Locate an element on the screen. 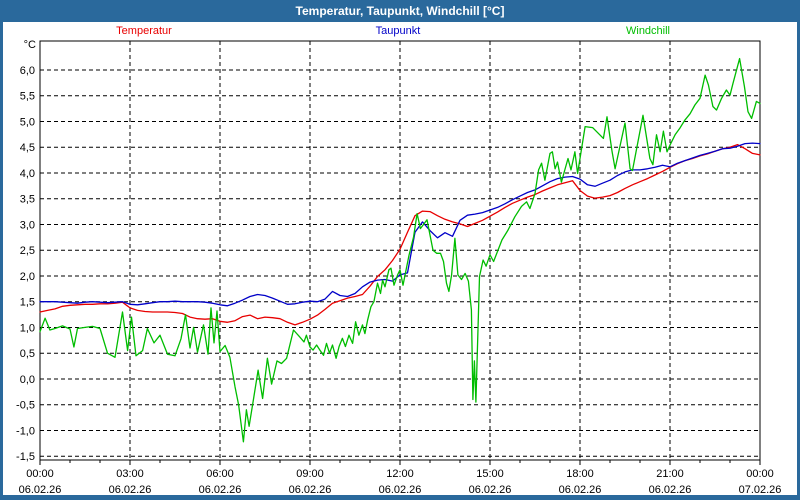  x-tick-time-label: 21:00 is located at coordinates (670, 474).